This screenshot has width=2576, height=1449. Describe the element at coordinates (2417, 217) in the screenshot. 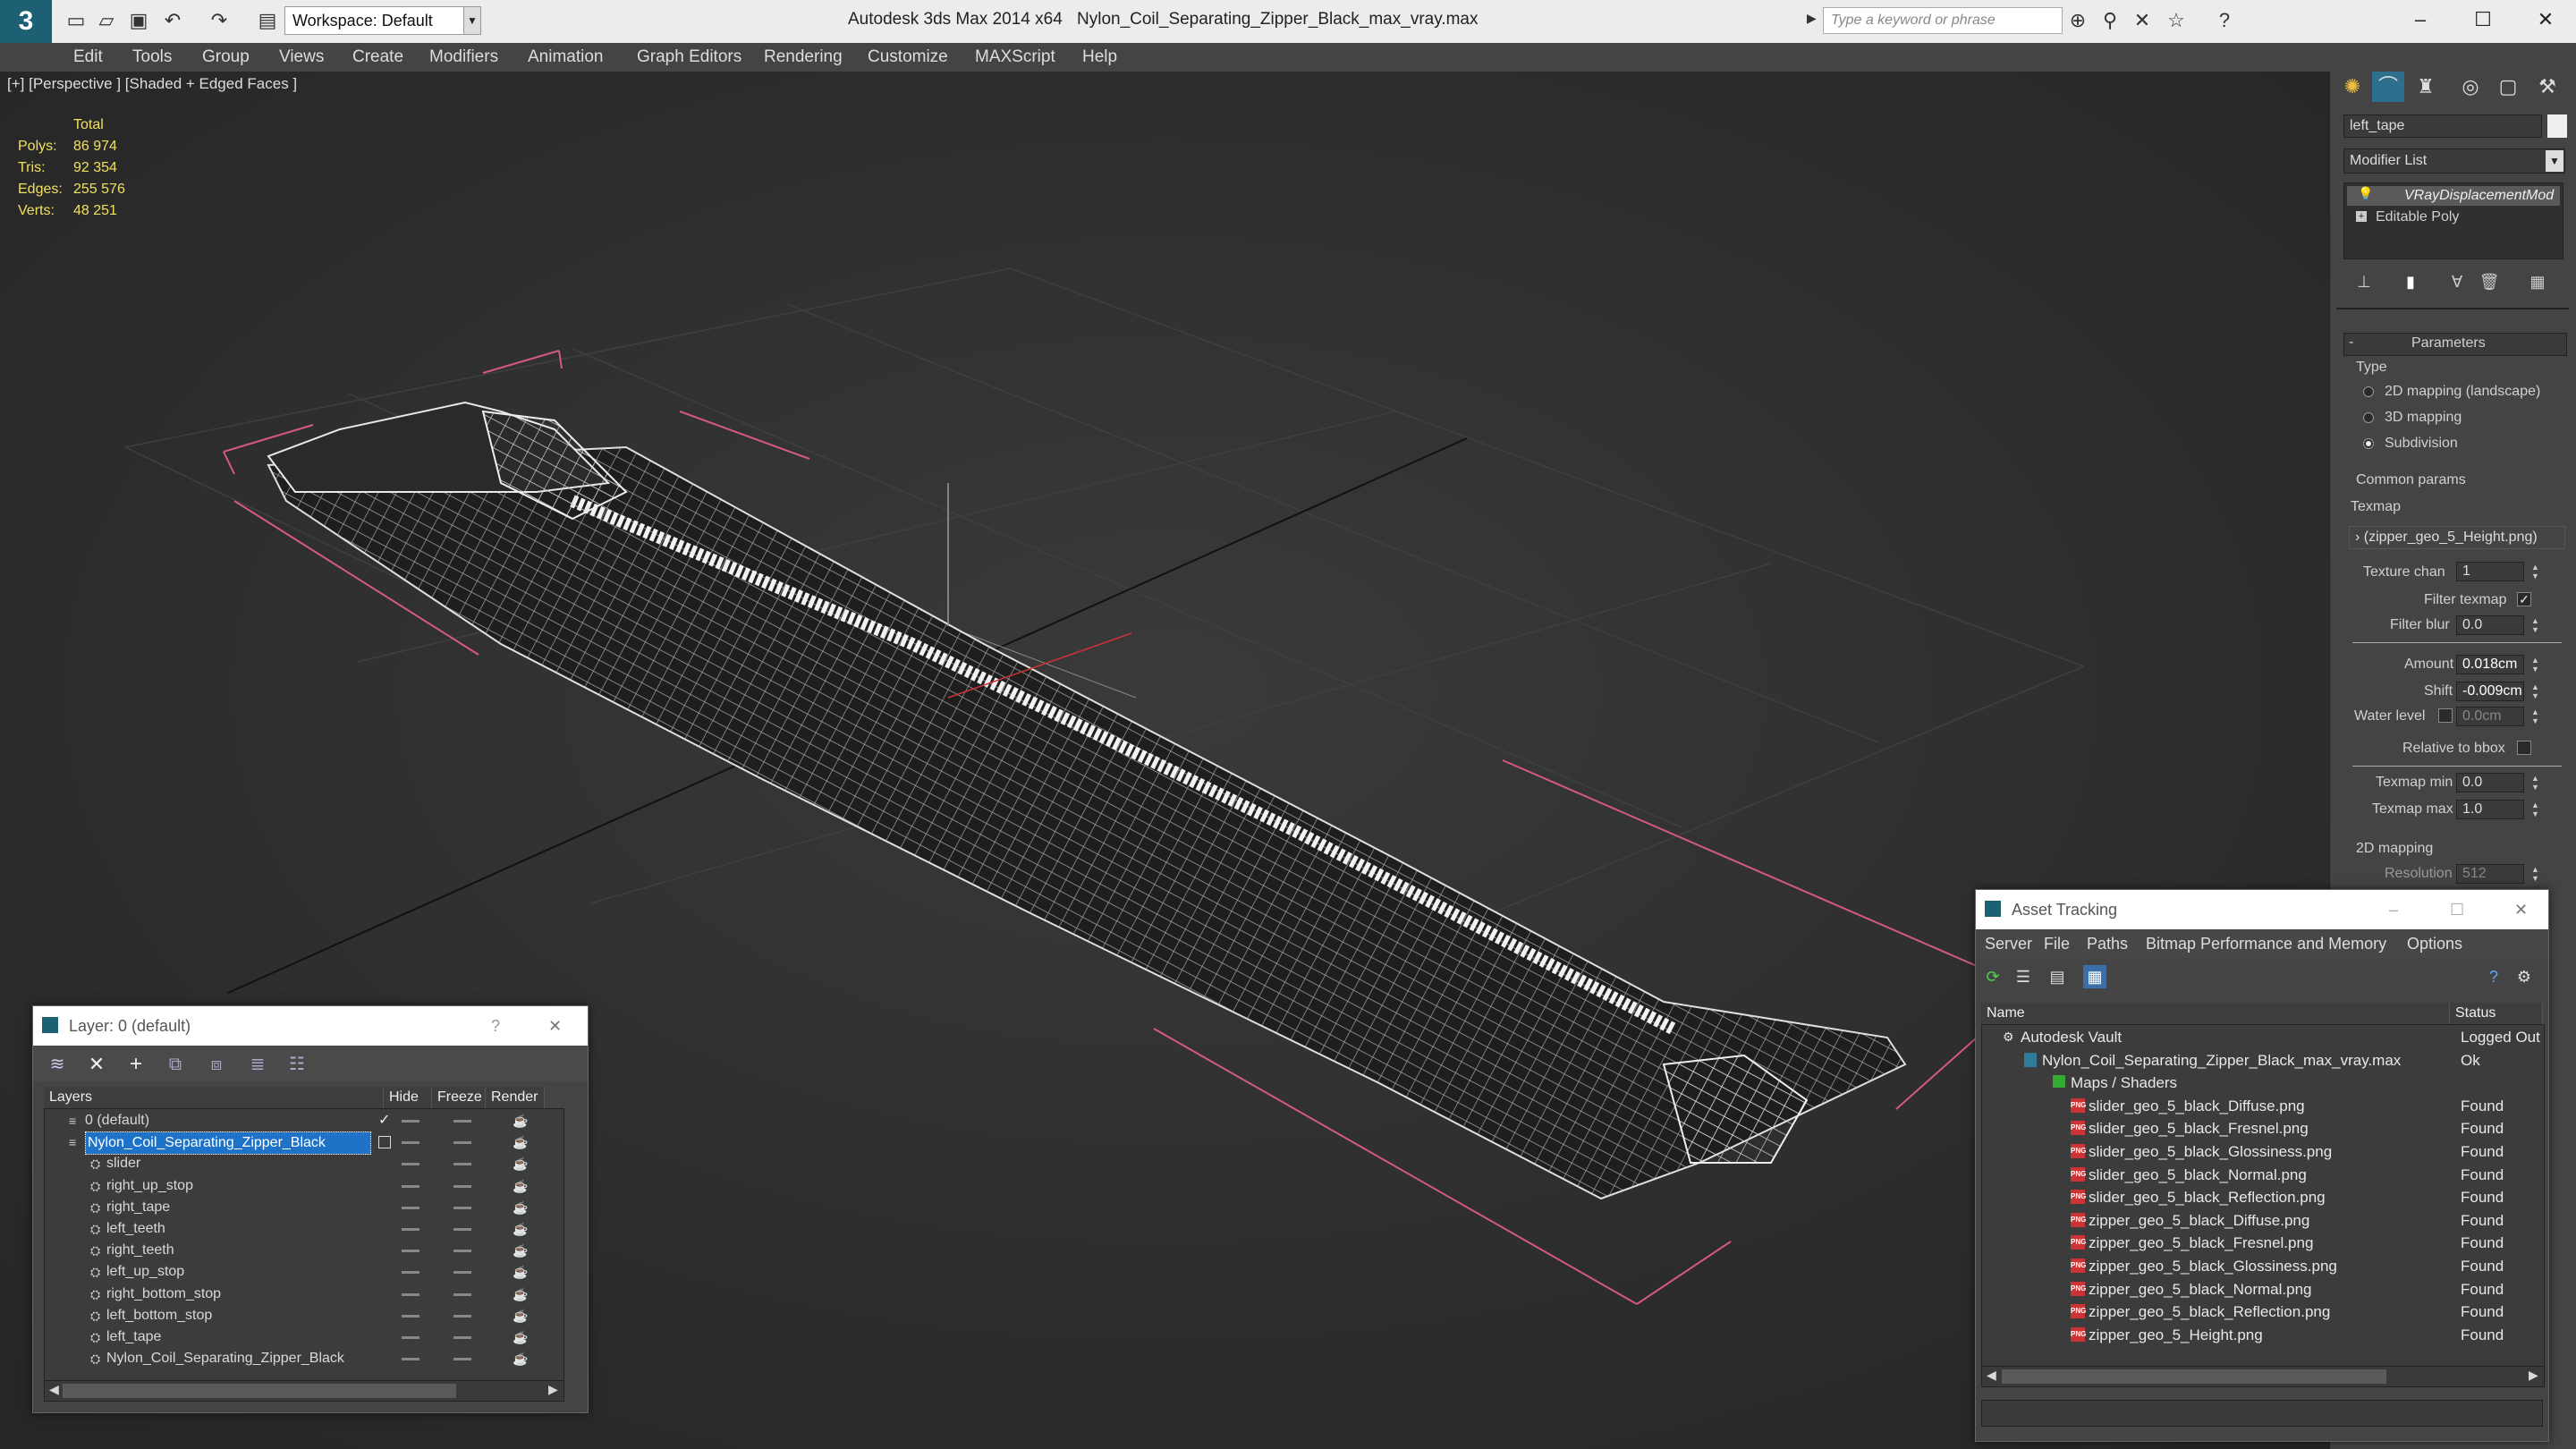

I see `stack-item-poly-label: Editable Poly` at that location.